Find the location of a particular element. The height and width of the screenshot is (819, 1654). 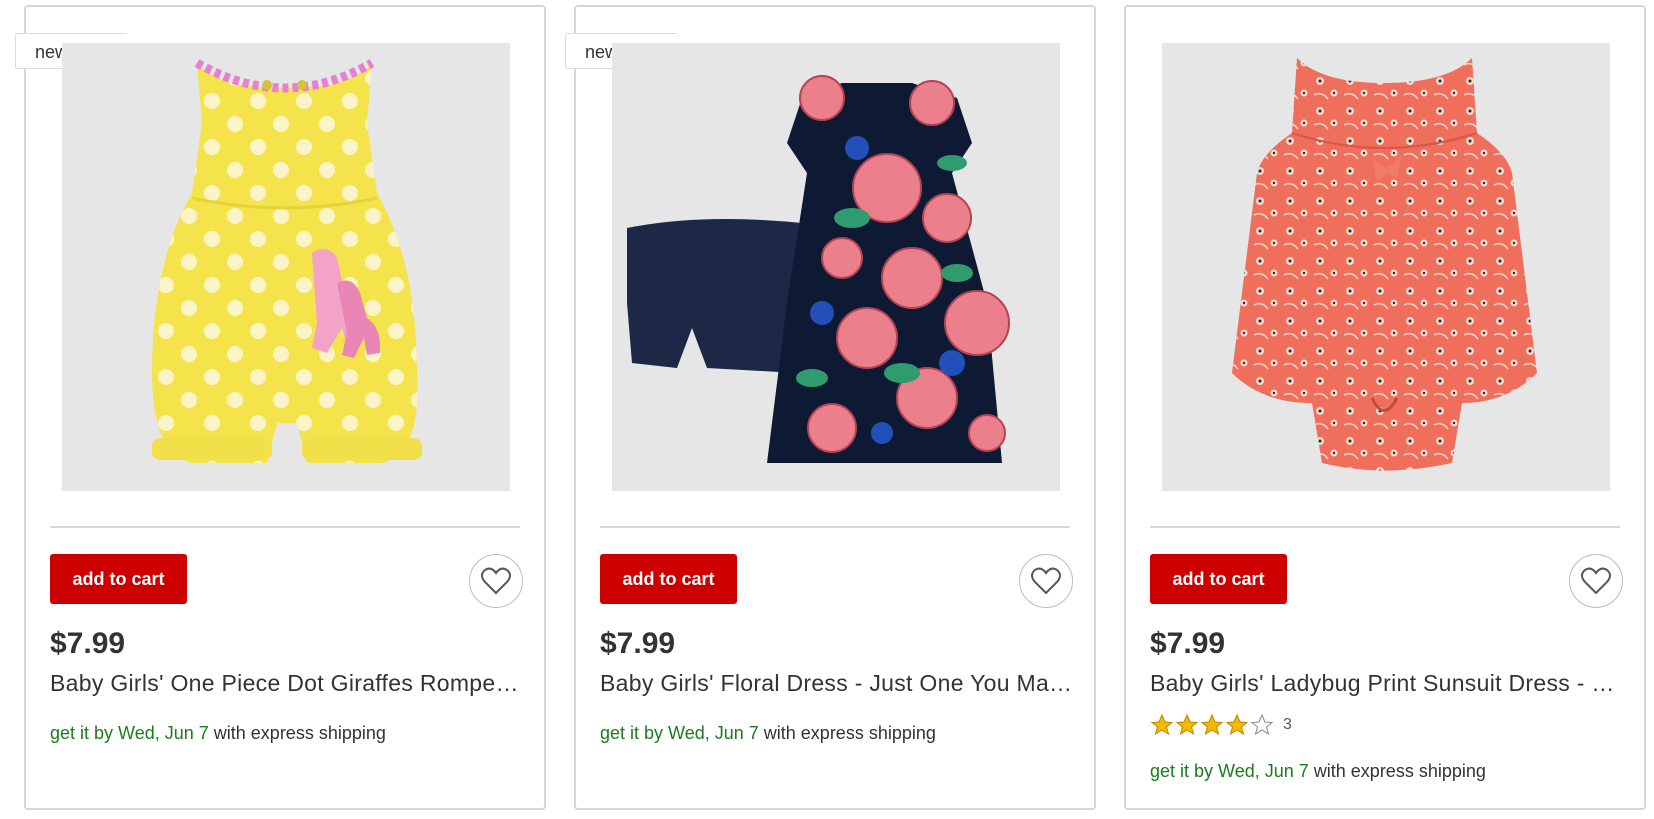

yellow-polka-dot-romper-image is located at coordinates (286, 267).